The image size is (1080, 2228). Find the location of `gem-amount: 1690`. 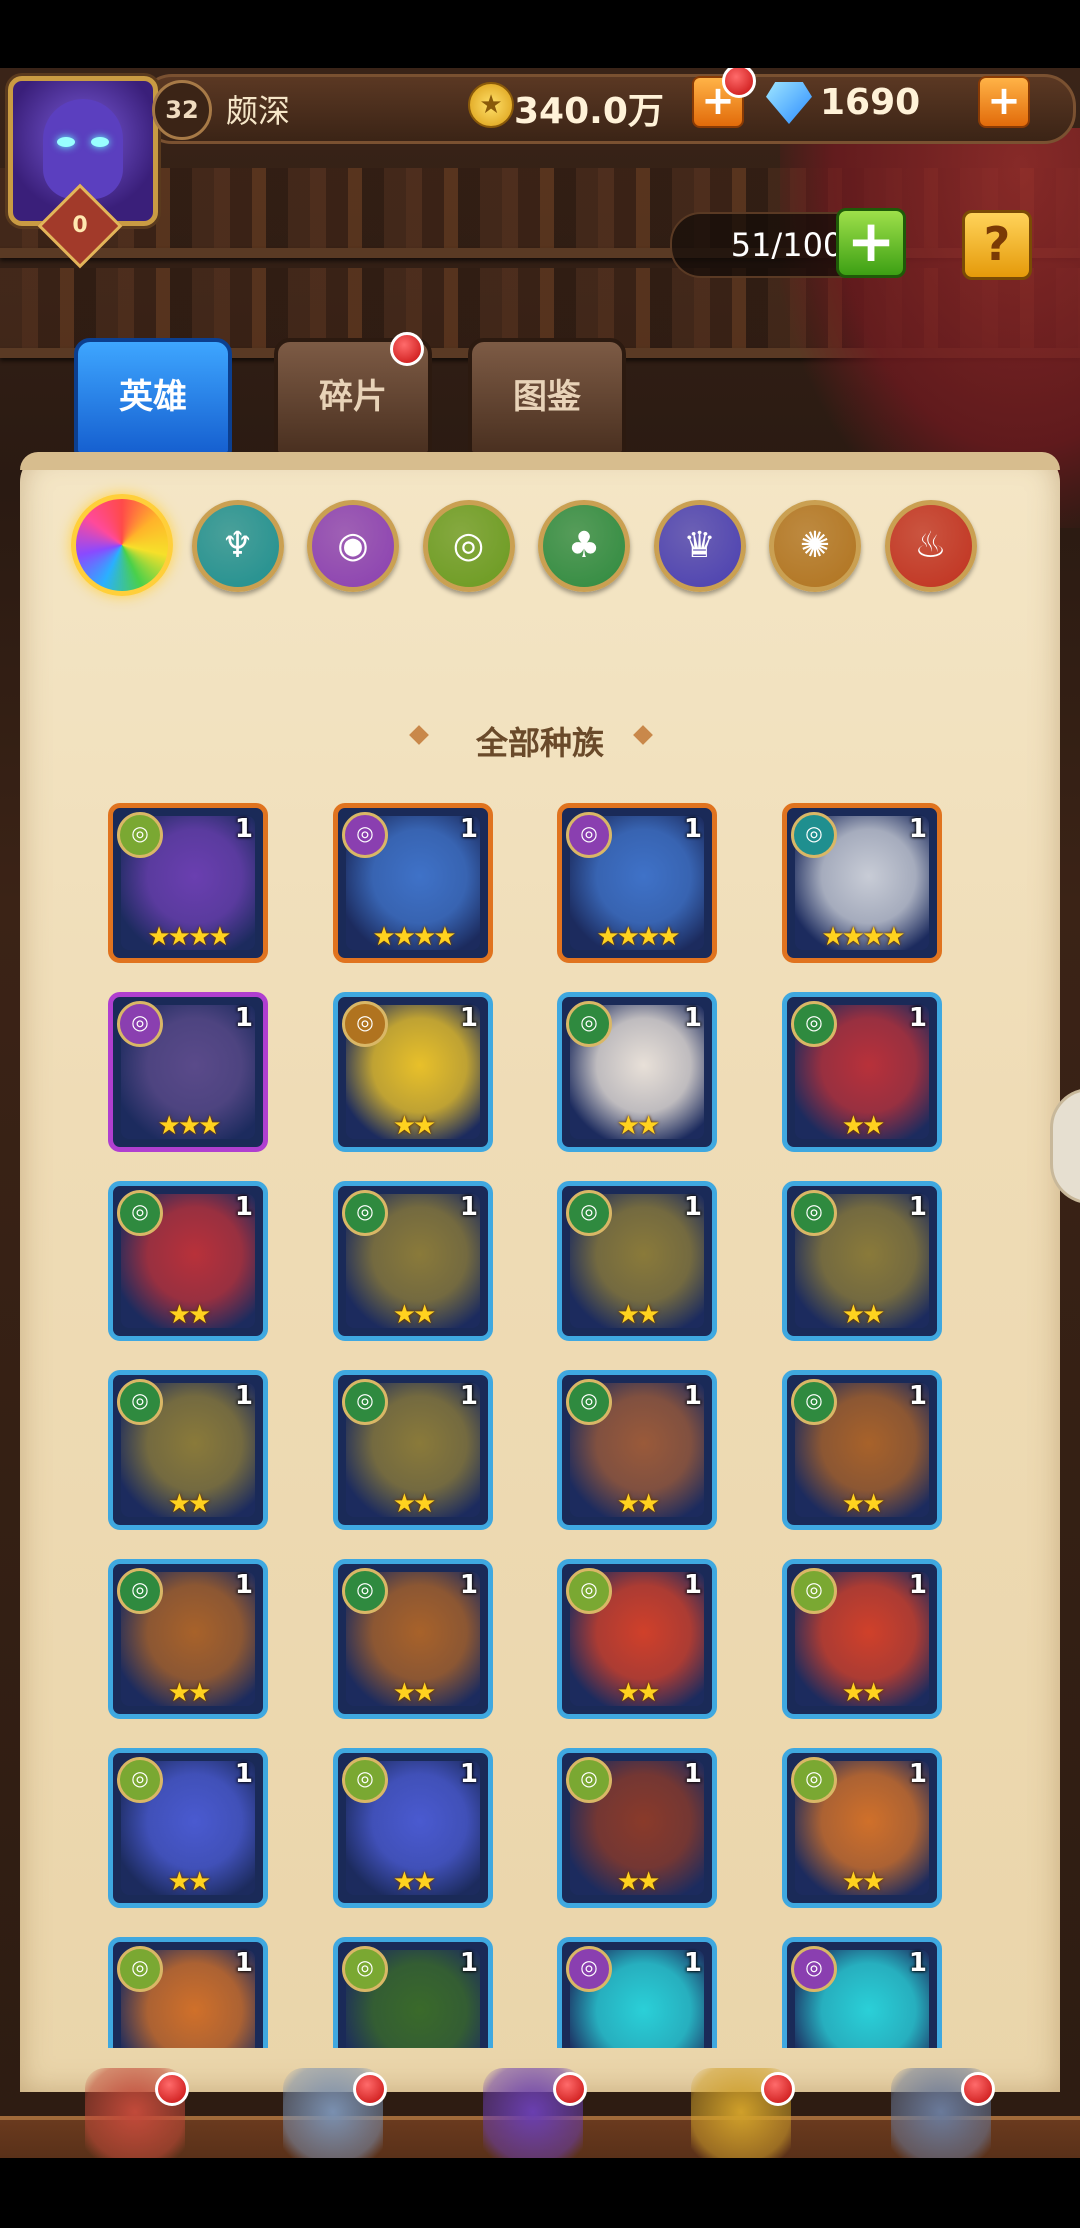

gem-amount: 1690 is located at coordinates (870, 102).